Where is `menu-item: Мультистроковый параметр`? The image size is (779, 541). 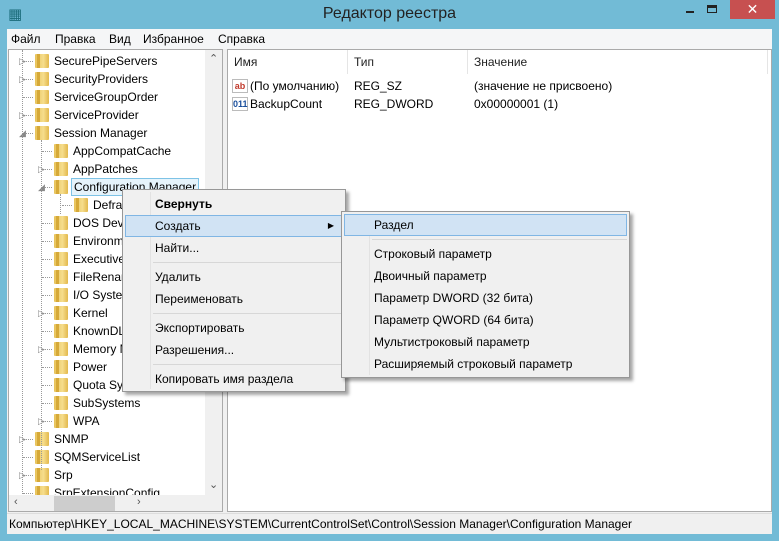
menu-item: Мультистроковый параметр is located at coordinates (485, 342).